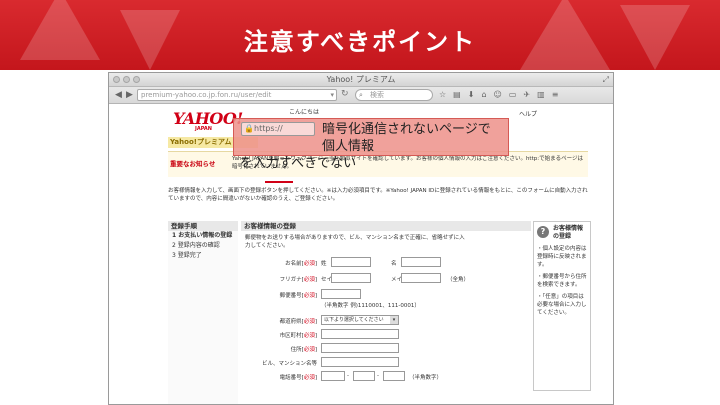 This screenshot has width=720, height=405. What do you see at coordinates (298, 280) in the screenshot?
I see `furigana-label: フリガナ[必須]` at bounding box center [298, 280].